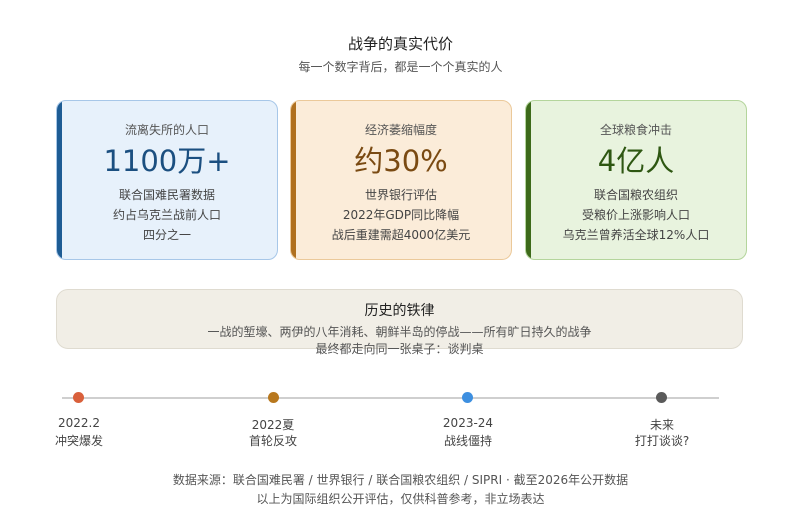  I want to click on card-value: 4亿人, so click(636, 161).